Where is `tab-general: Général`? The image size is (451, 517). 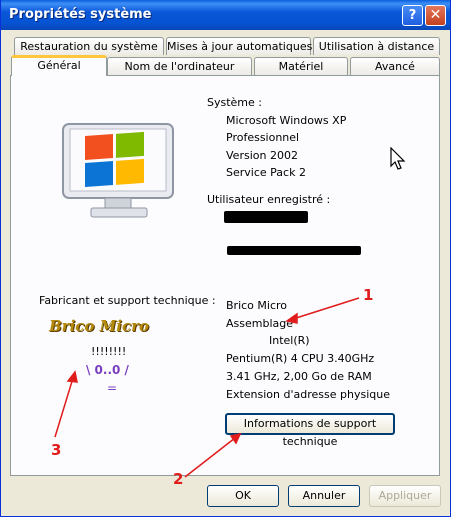 tab-general: Général is located at coordinates (59, 65).